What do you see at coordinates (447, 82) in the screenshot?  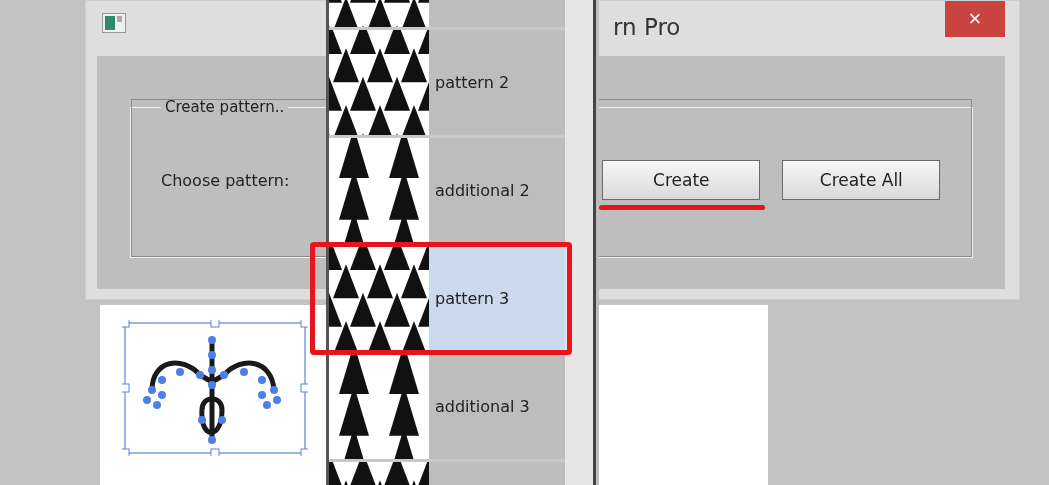 I see `dropdown-item: pattern 2` at bounding box center [447, 82].